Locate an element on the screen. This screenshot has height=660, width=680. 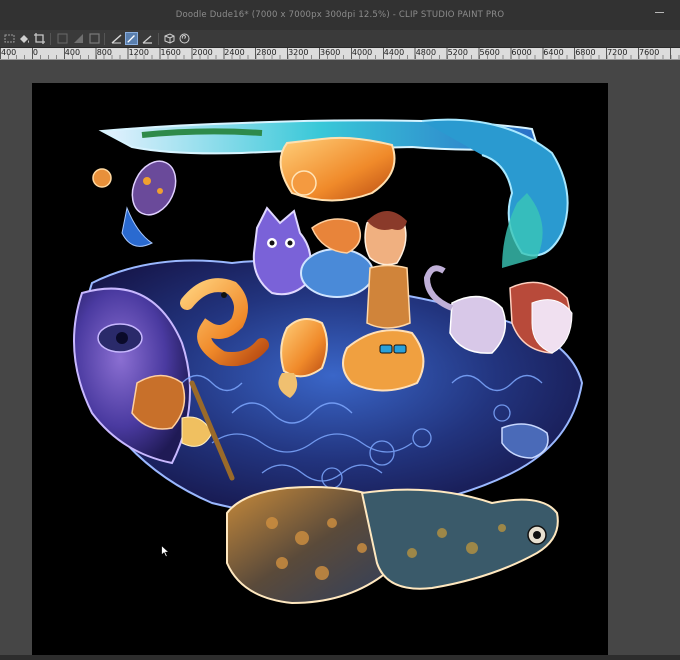
ruler-pen-icon is located at coordinates (131, 38).